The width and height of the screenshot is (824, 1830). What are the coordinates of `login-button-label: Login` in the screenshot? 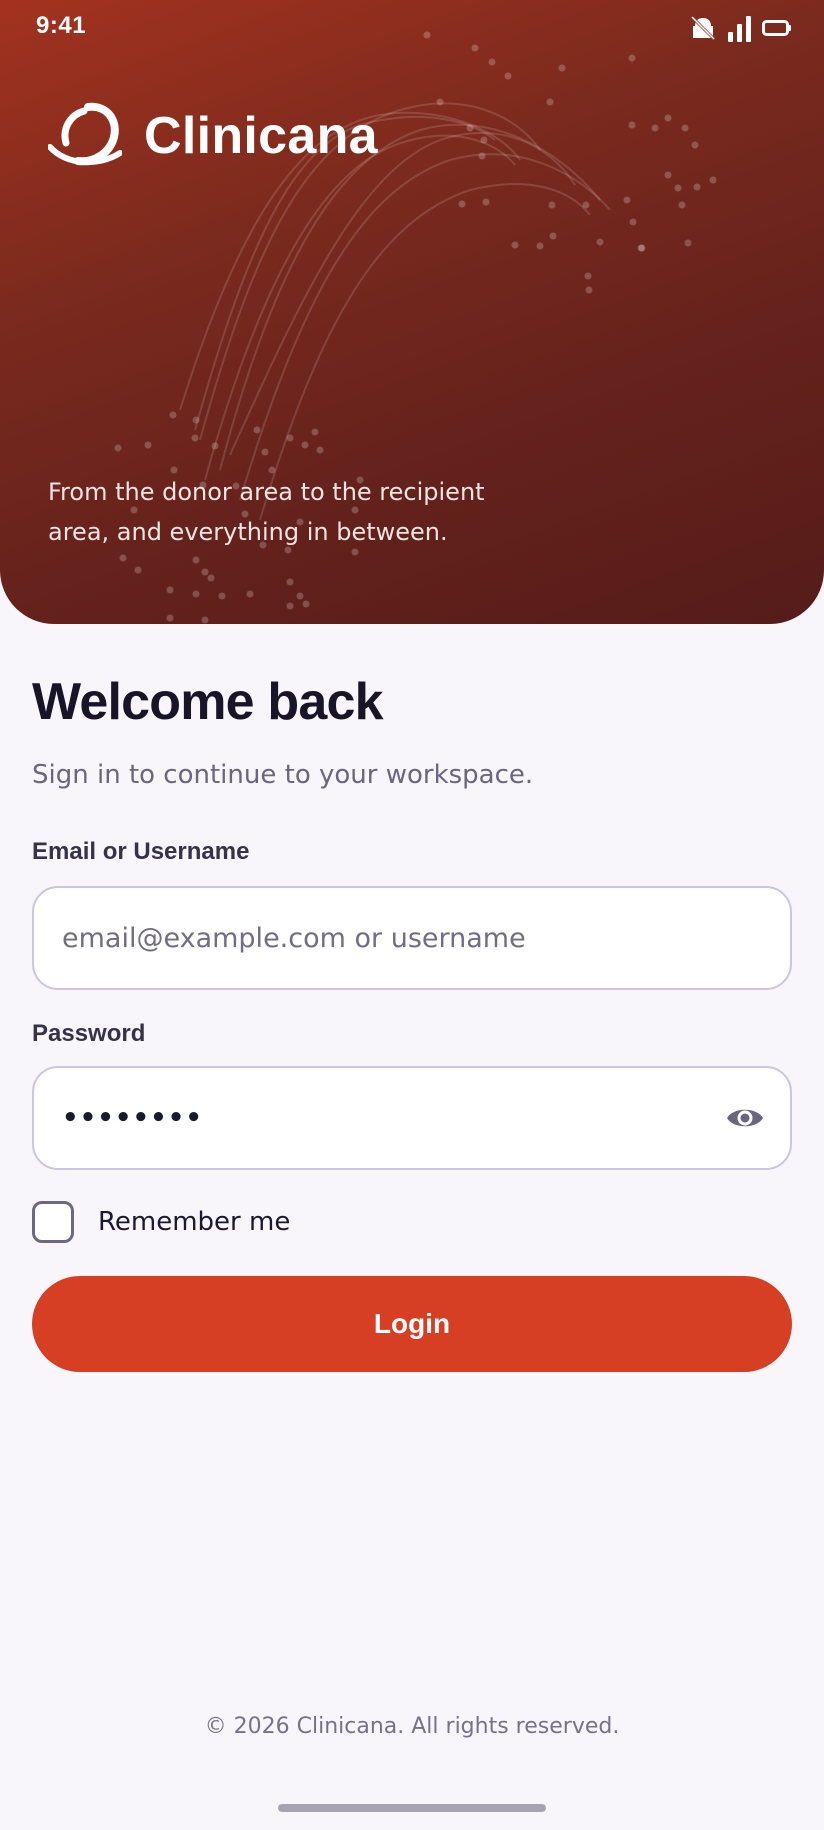 It's located at (412, 1323).